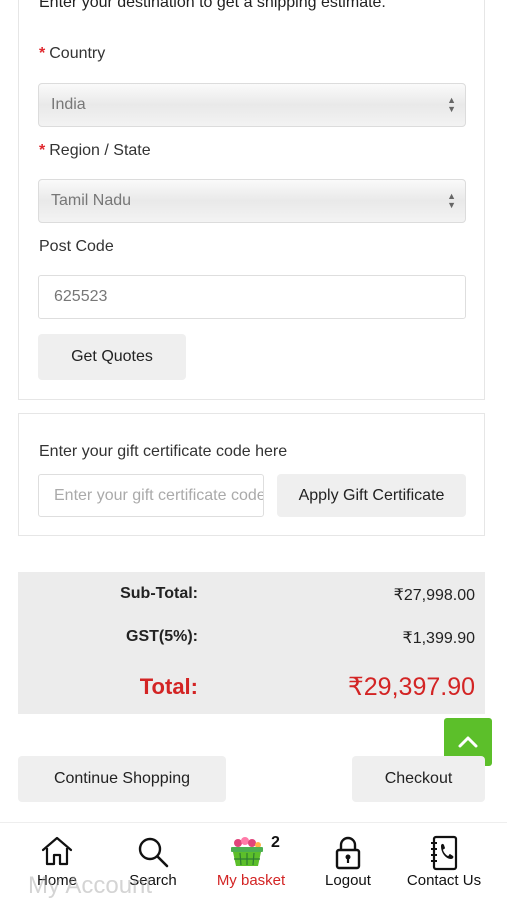 Image resolution: width=507 pixels, height=900 pixels. What do you see at coordinates (438, 638) in the screenshot?
I see `gst-value: ₹1,399.90` at bounding box center [438, 638].